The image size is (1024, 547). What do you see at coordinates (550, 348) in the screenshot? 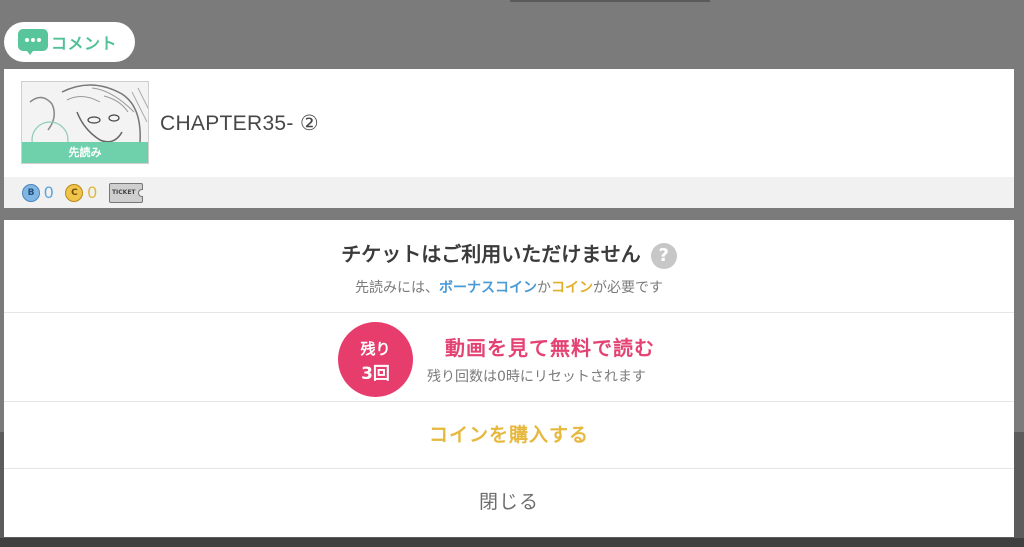
I see `watch-video-label: 動画を見て無料で読む` at bounding box center [550, 348].